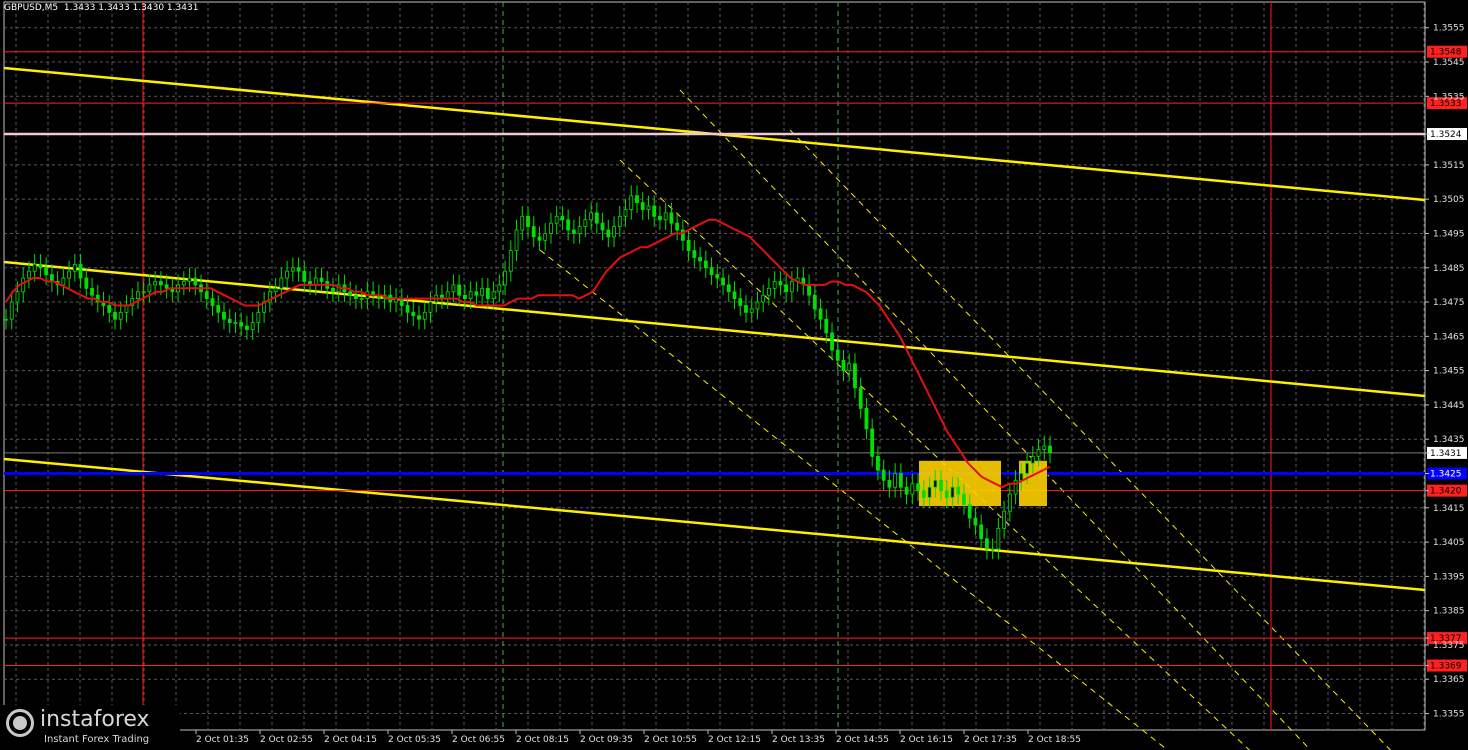  What do you see at coordinates (414, 740) in the screenshot?
I see `x-tick-label: 2 Oct 05:35` at bounding box center [414, 740].